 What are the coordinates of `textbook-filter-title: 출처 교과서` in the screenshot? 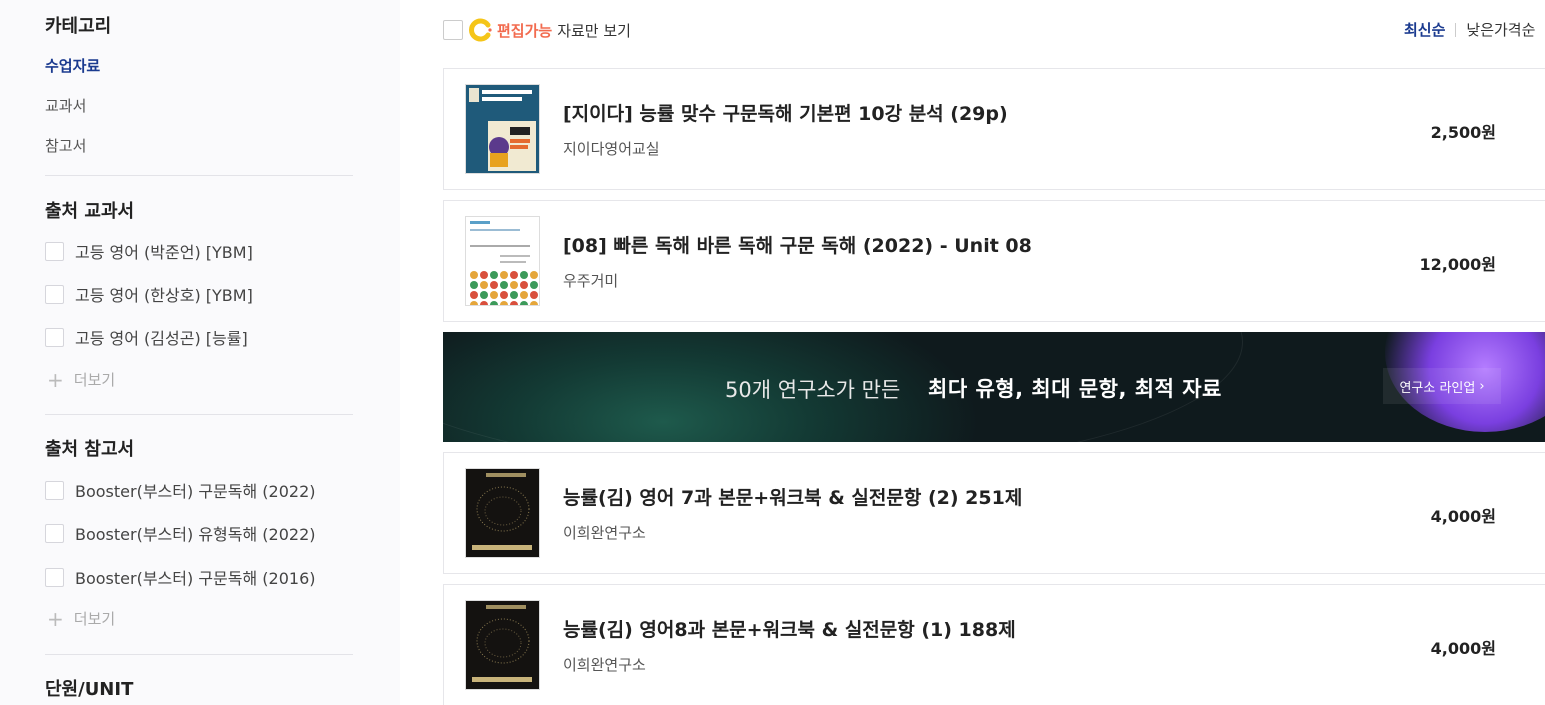 It's located at (90, 211).